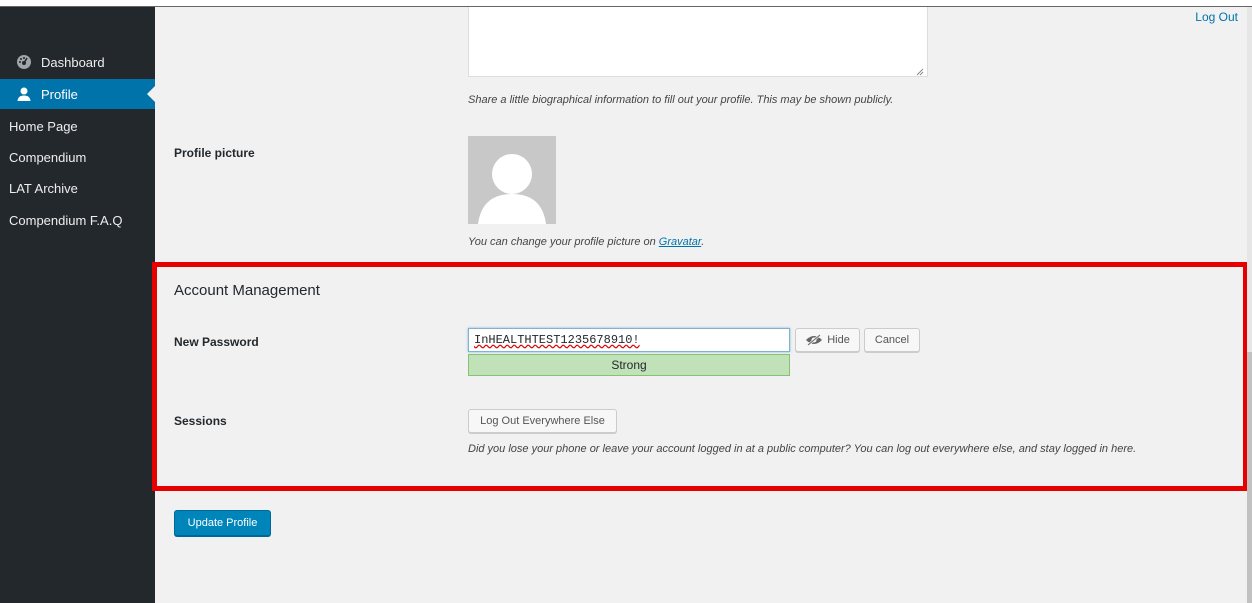 This screenshot has height=603, width=1252. Describe the element at coordinates (557, 340) in the screenshot. I see `password-value: InHEALTHTEST1235678910!` at that location.